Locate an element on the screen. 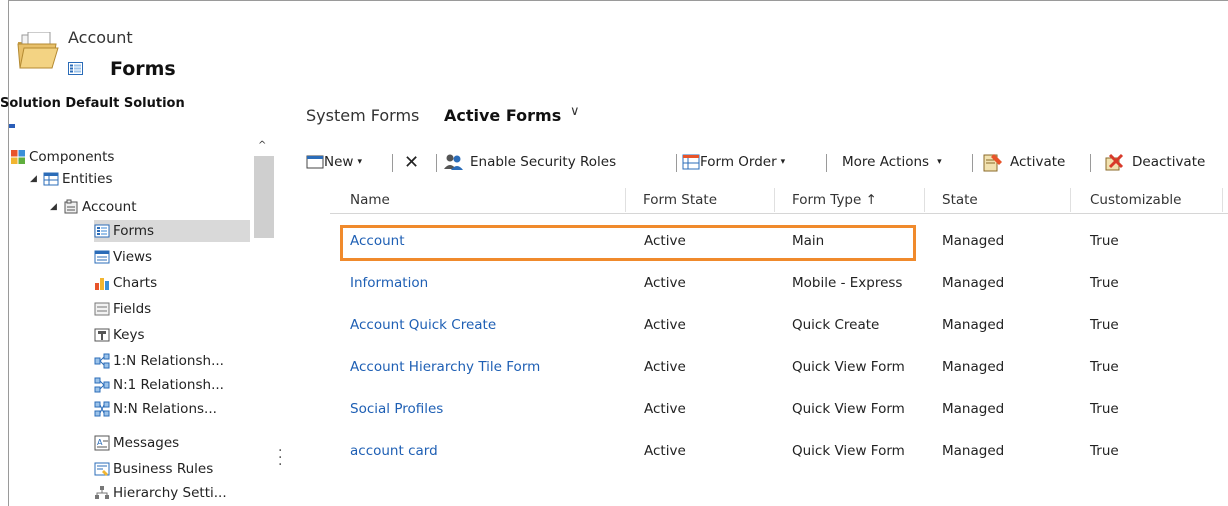  tree-item-views: Views is located at coordinates (123, 257).